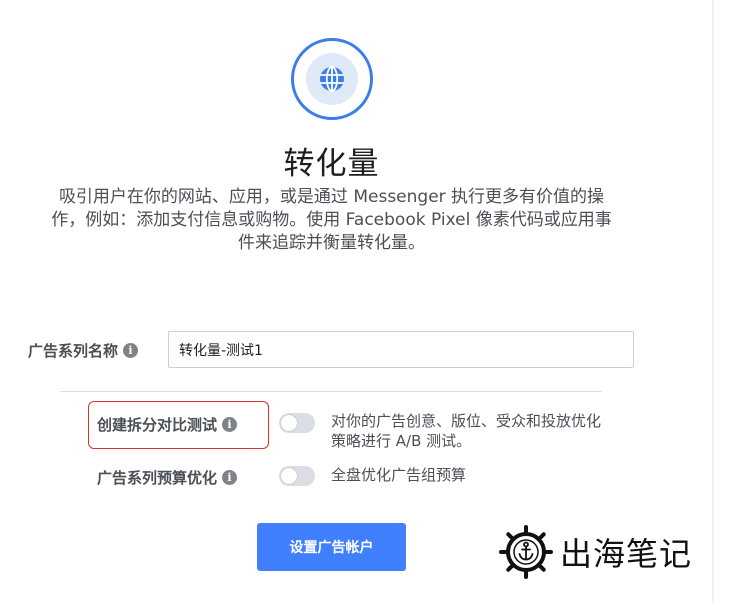 The image size is (739, 603). Describe the element at coordinates (401, 441) in the screenshot. I see `description-line: 策略进行 A/B 测试。` at that location.